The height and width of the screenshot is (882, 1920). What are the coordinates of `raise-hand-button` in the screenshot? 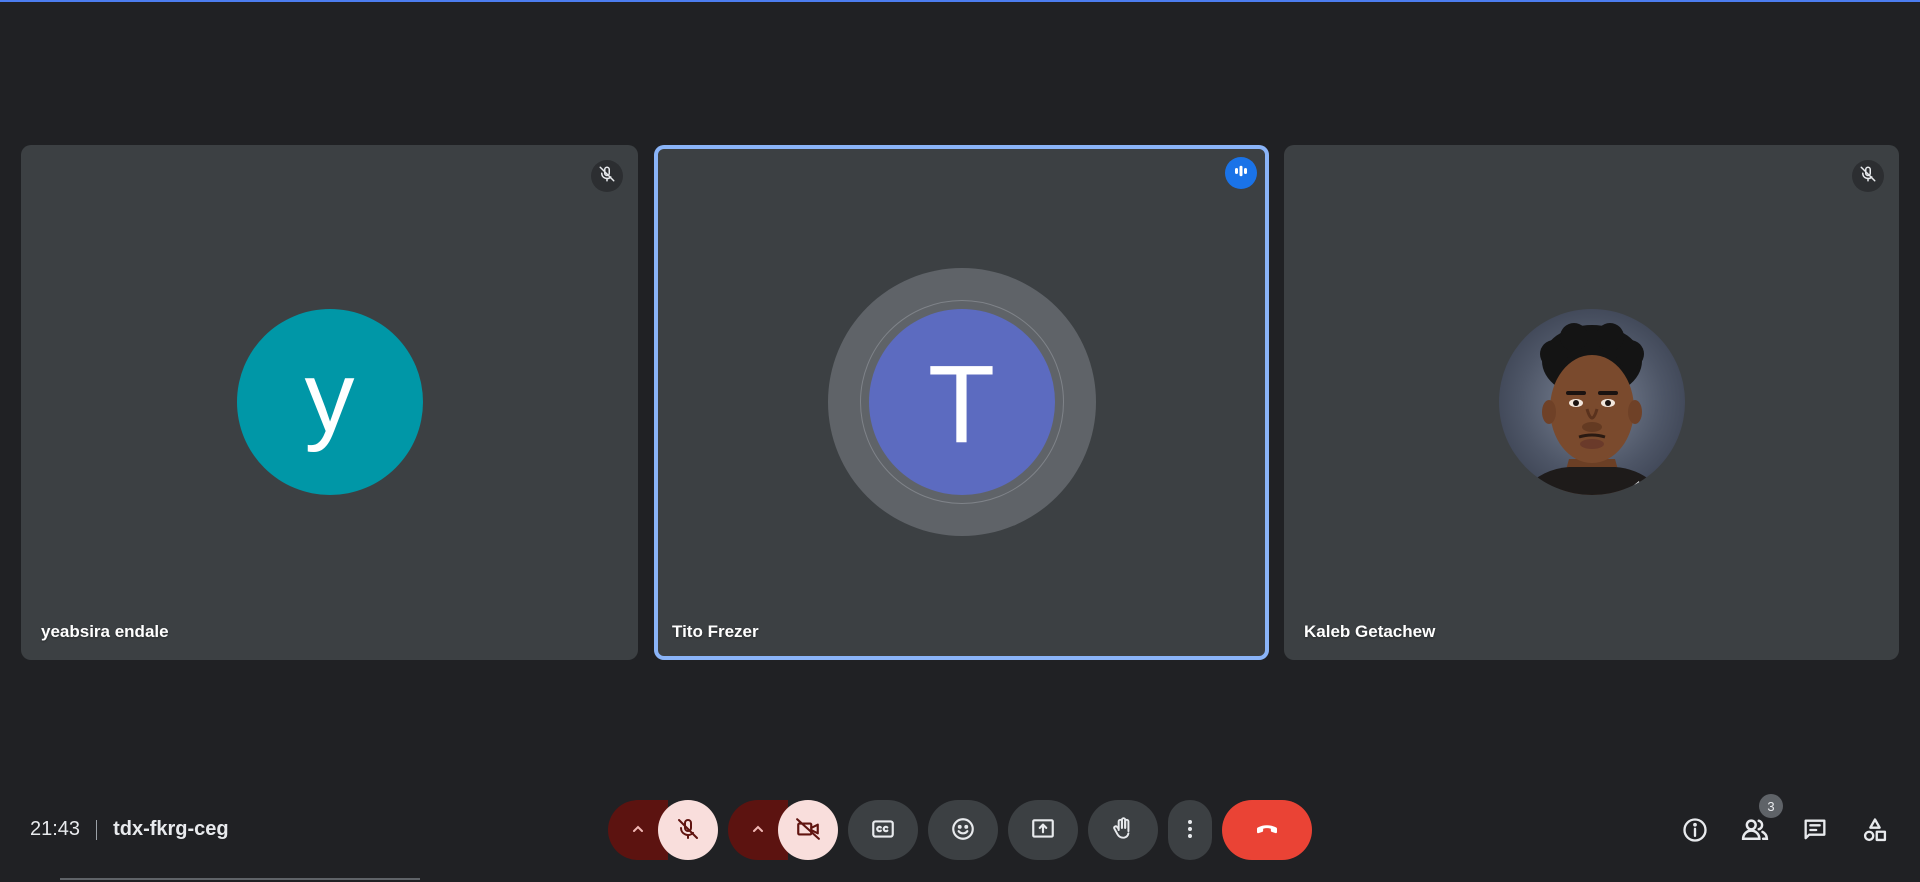 It's located at (1123, 830).